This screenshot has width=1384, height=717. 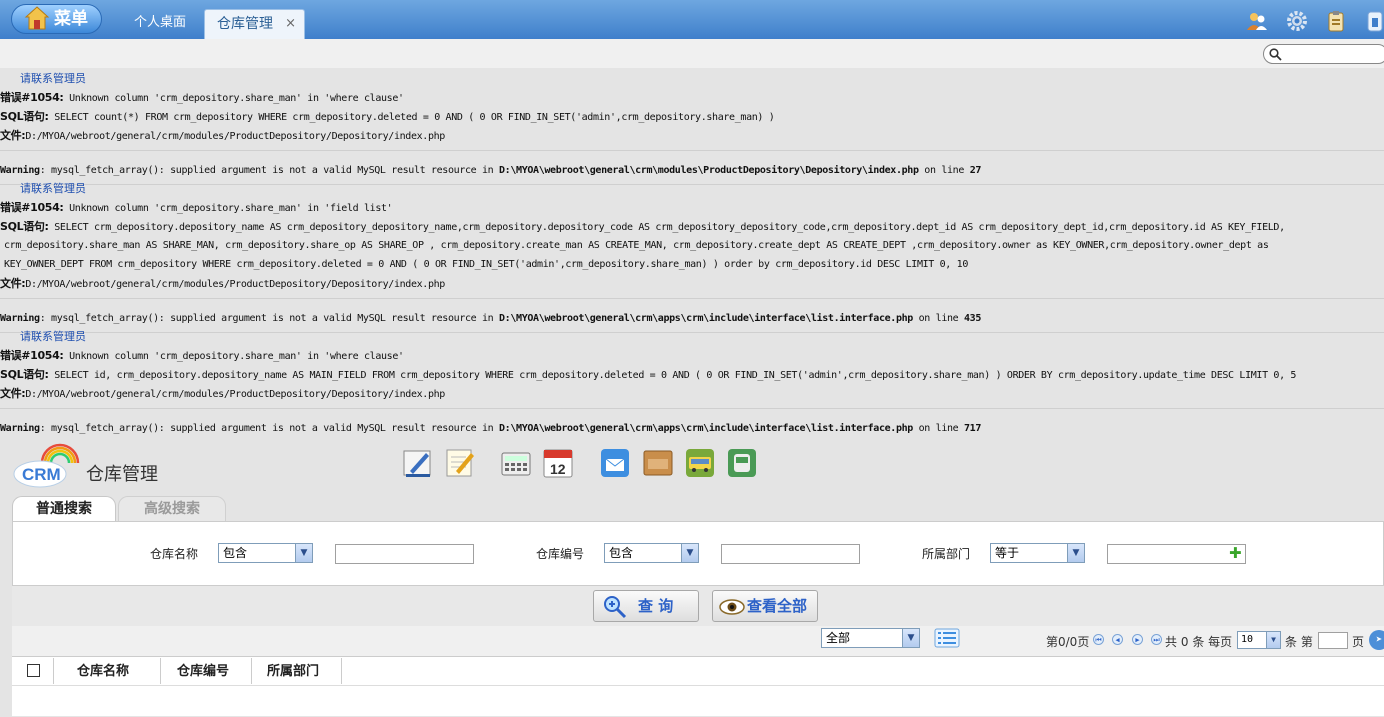 I want to click on per-page-suffix: 条 第, so click(x=1299, y=642).